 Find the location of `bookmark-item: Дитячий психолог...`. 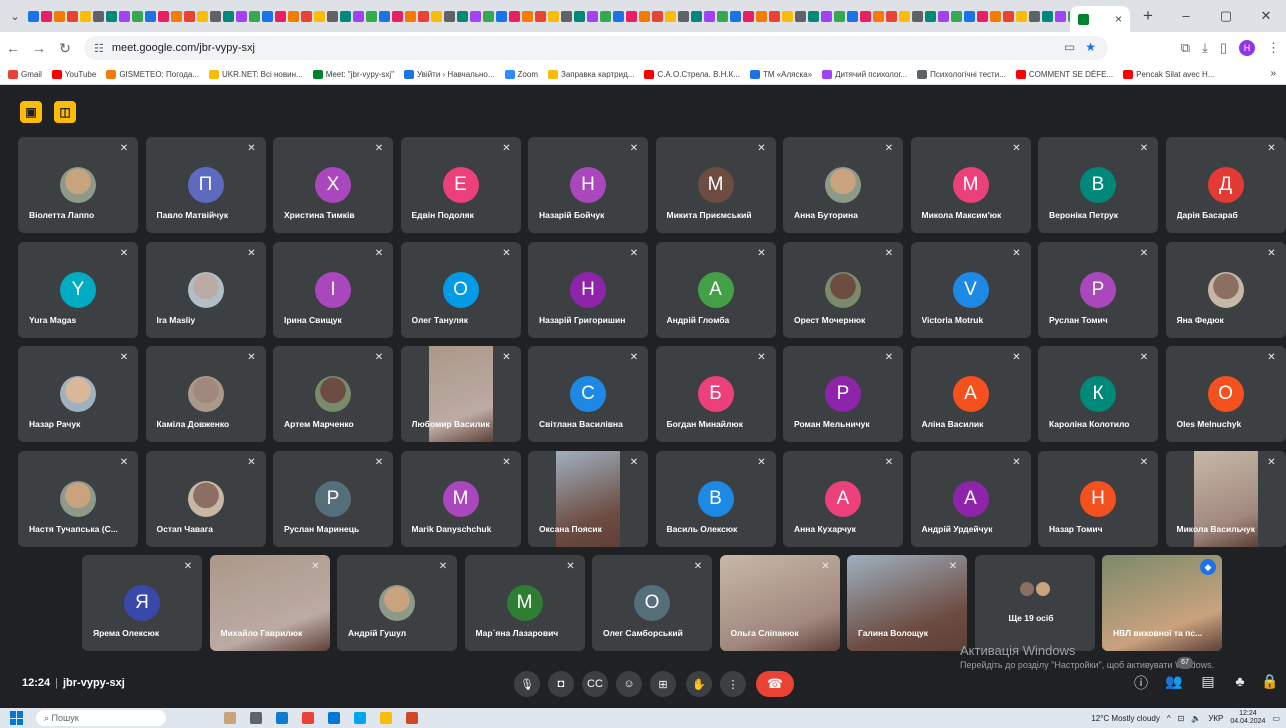

bookmark-item: Дитячий психолог... is located at coordinates (864, 74).